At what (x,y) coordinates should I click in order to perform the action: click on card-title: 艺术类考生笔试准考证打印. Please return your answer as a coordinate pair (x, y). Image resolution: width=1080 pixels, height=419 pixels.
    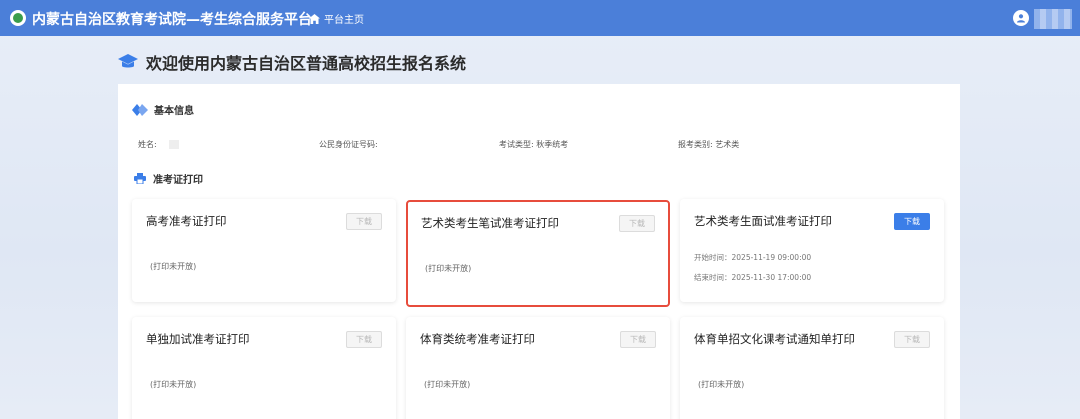
    Looking at the image, I should click on (490, 223).